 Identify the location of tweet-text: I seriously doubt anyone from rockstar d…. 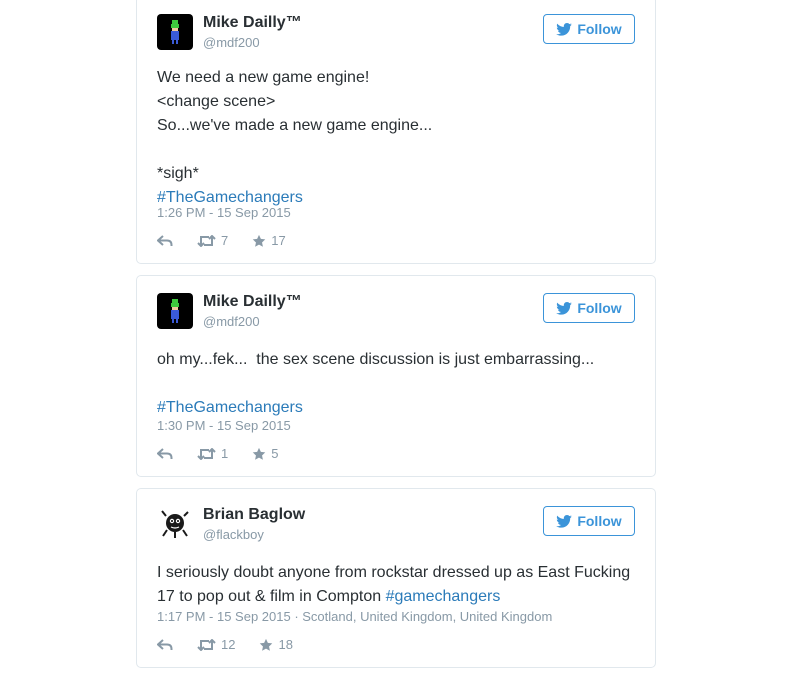
(396, 585).